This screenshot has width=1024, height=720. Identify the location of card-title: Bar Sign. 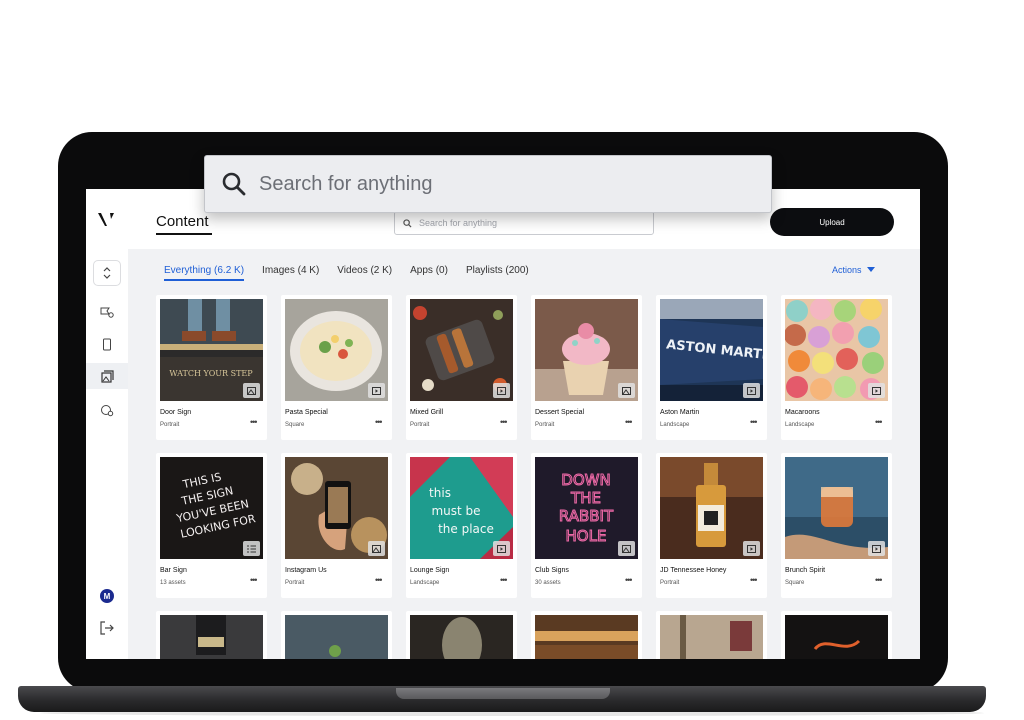
(173, 570).